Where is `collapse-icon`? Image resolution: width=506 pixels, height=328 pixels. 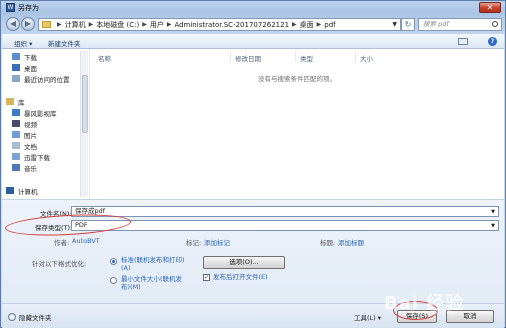 collapse-icon is located at coordinates (12, 317).